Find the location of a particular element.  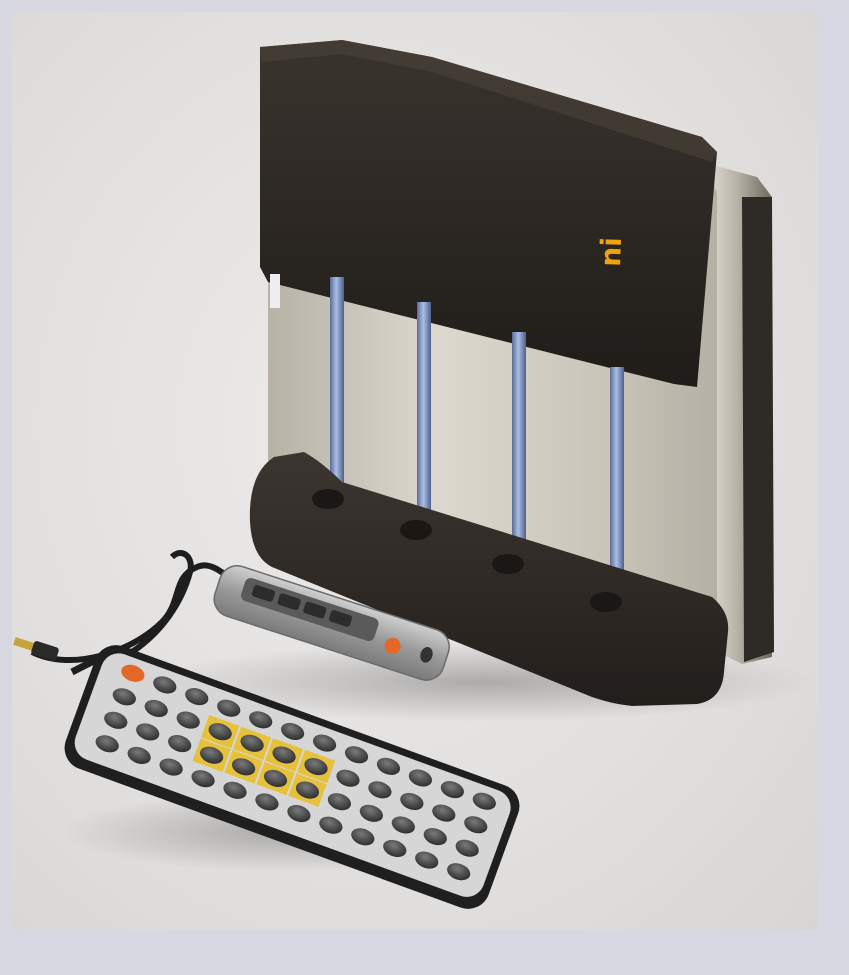

device-side-tab is located at coordinates (275, 291).